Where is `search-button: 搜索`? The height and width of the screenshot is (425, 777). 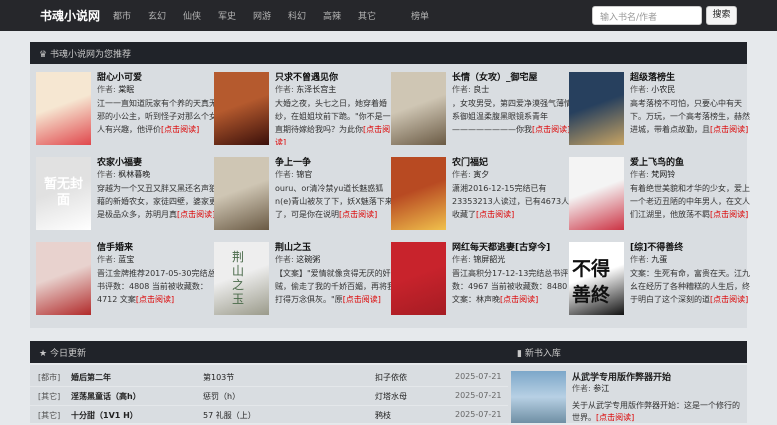
search-button: 搜索 is located at coordinates (721, 15).